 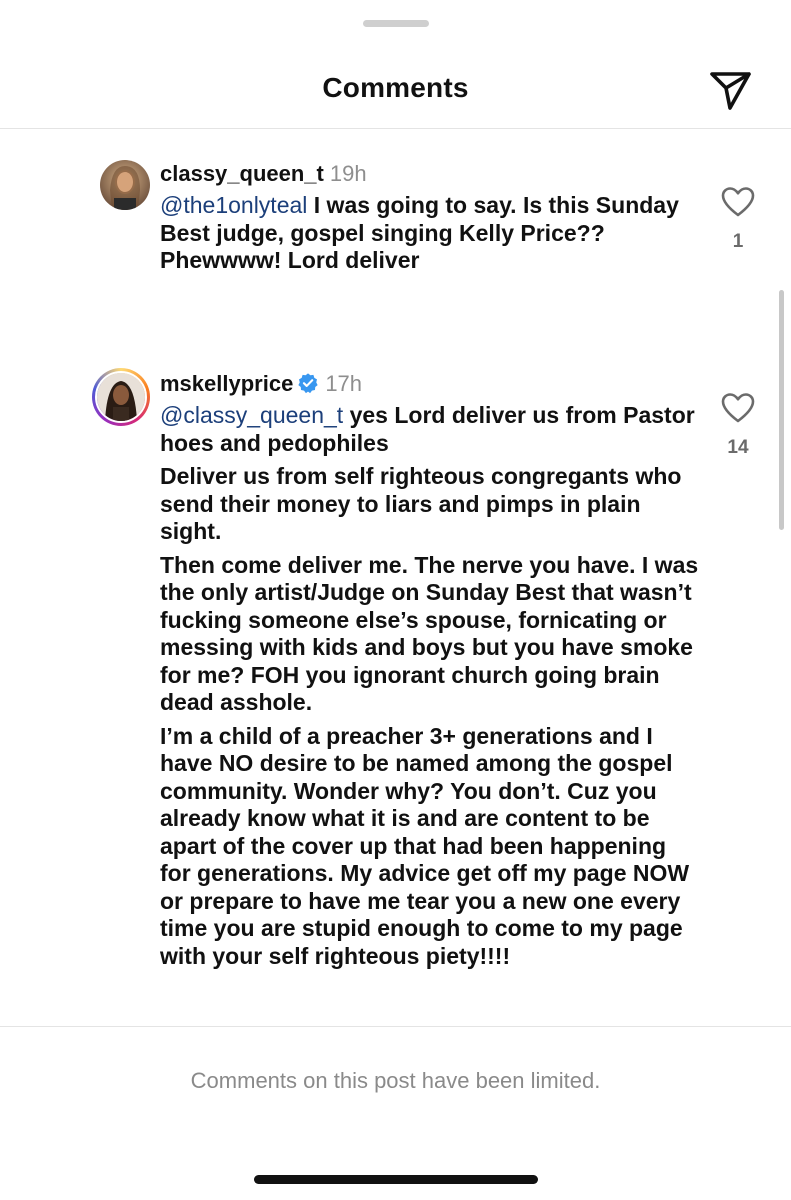 What do you see at coordinates (395, 87) in the screenshot?
I see `page-title: Comments` at bounding box center [395, 87].